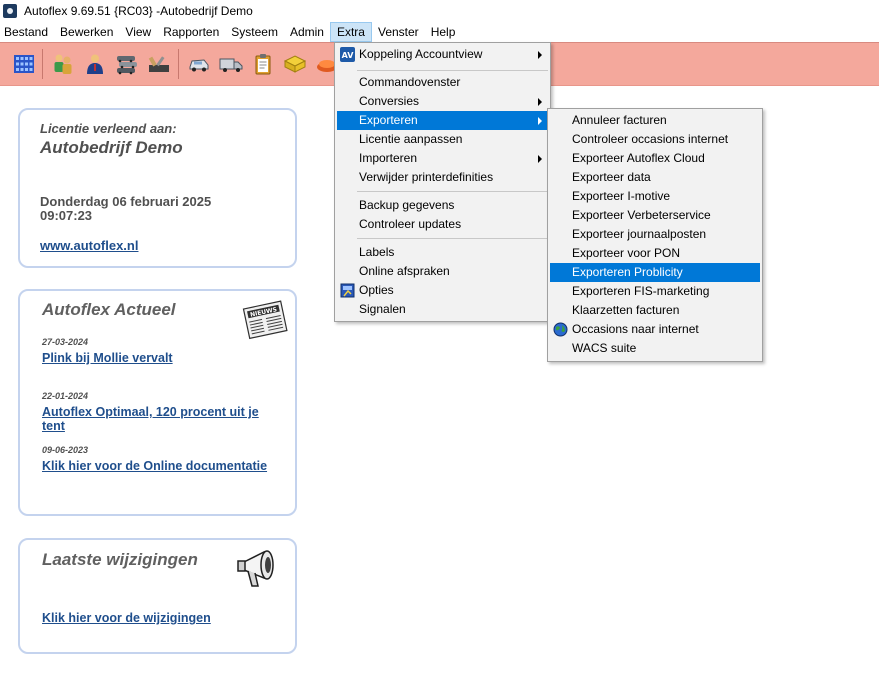  I want to click on license-label: Licentie verleend aan:, so click(108, 128).